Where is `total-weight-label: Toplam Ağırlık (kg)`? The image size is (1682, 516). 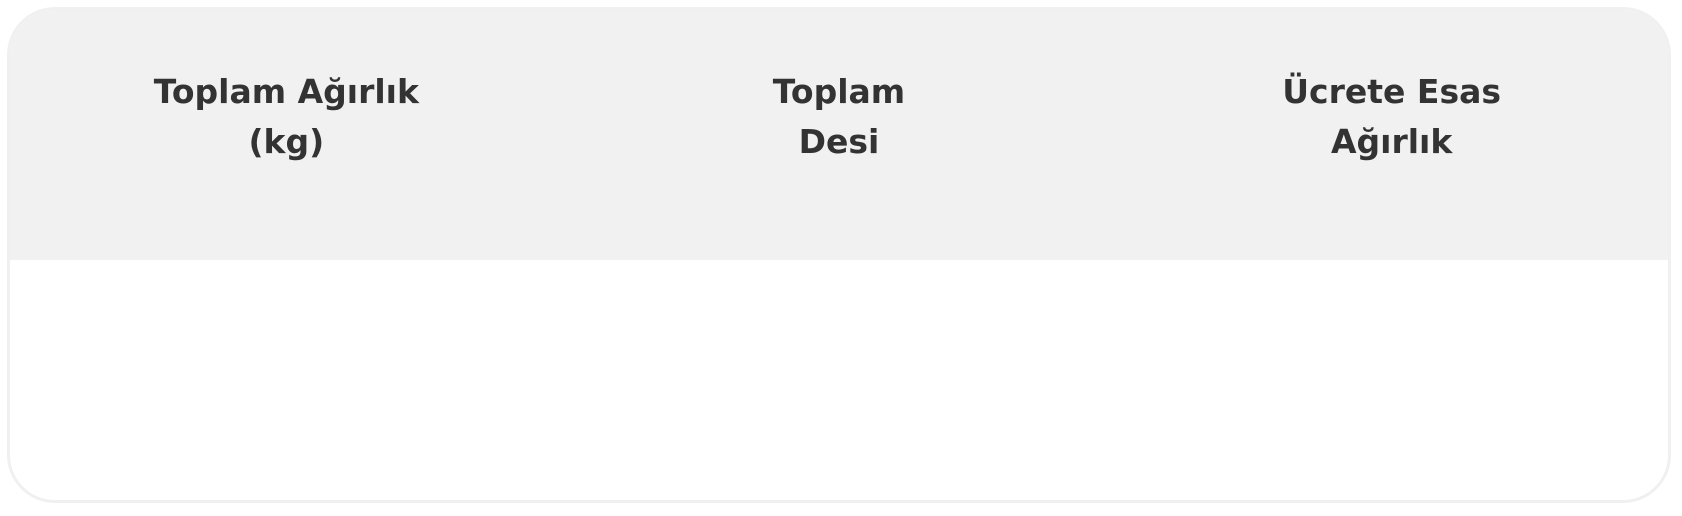
total-weight-label: Toplam Ağırlık (kg) is located at coordinates (286, 116).